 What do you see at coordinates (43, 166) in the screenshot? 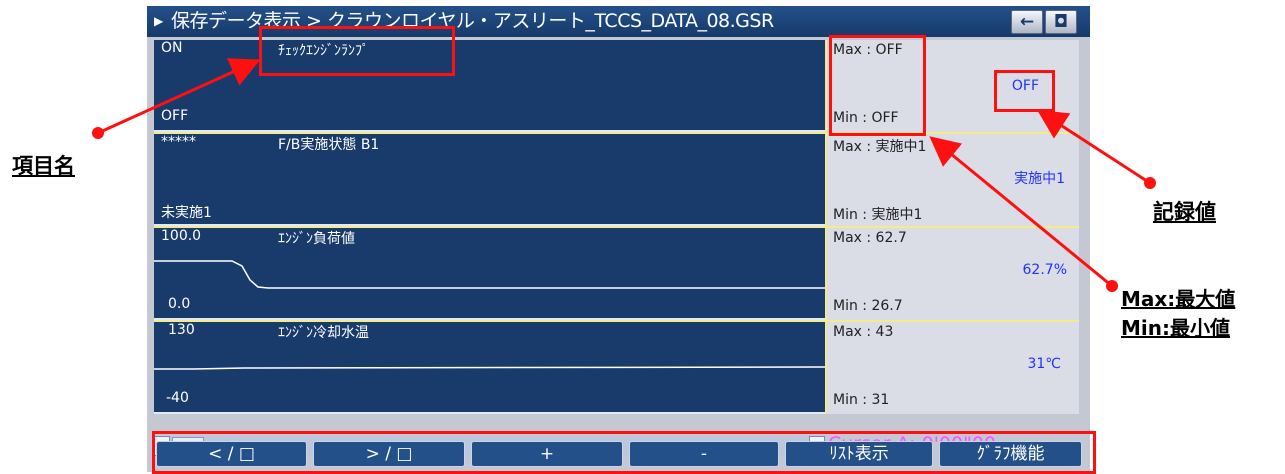
I see `item-name-annotation: 項目名` at bounding box center [43, 166].